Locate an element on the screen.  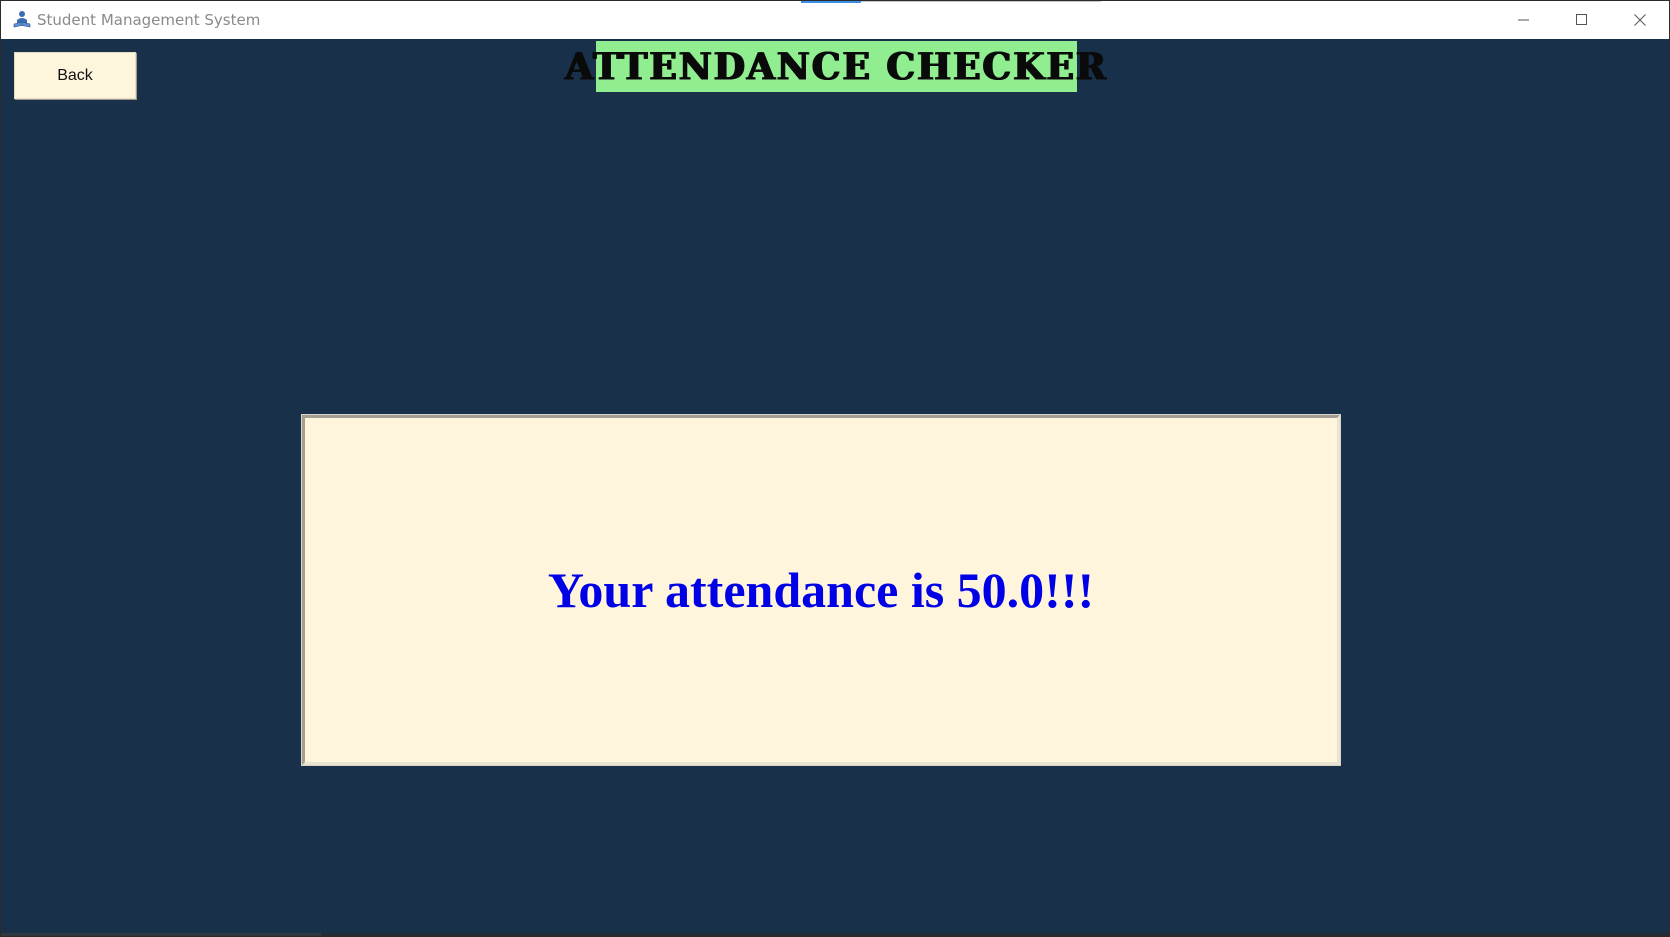
scrollbar-thumb is located at coordinates (161, 934).